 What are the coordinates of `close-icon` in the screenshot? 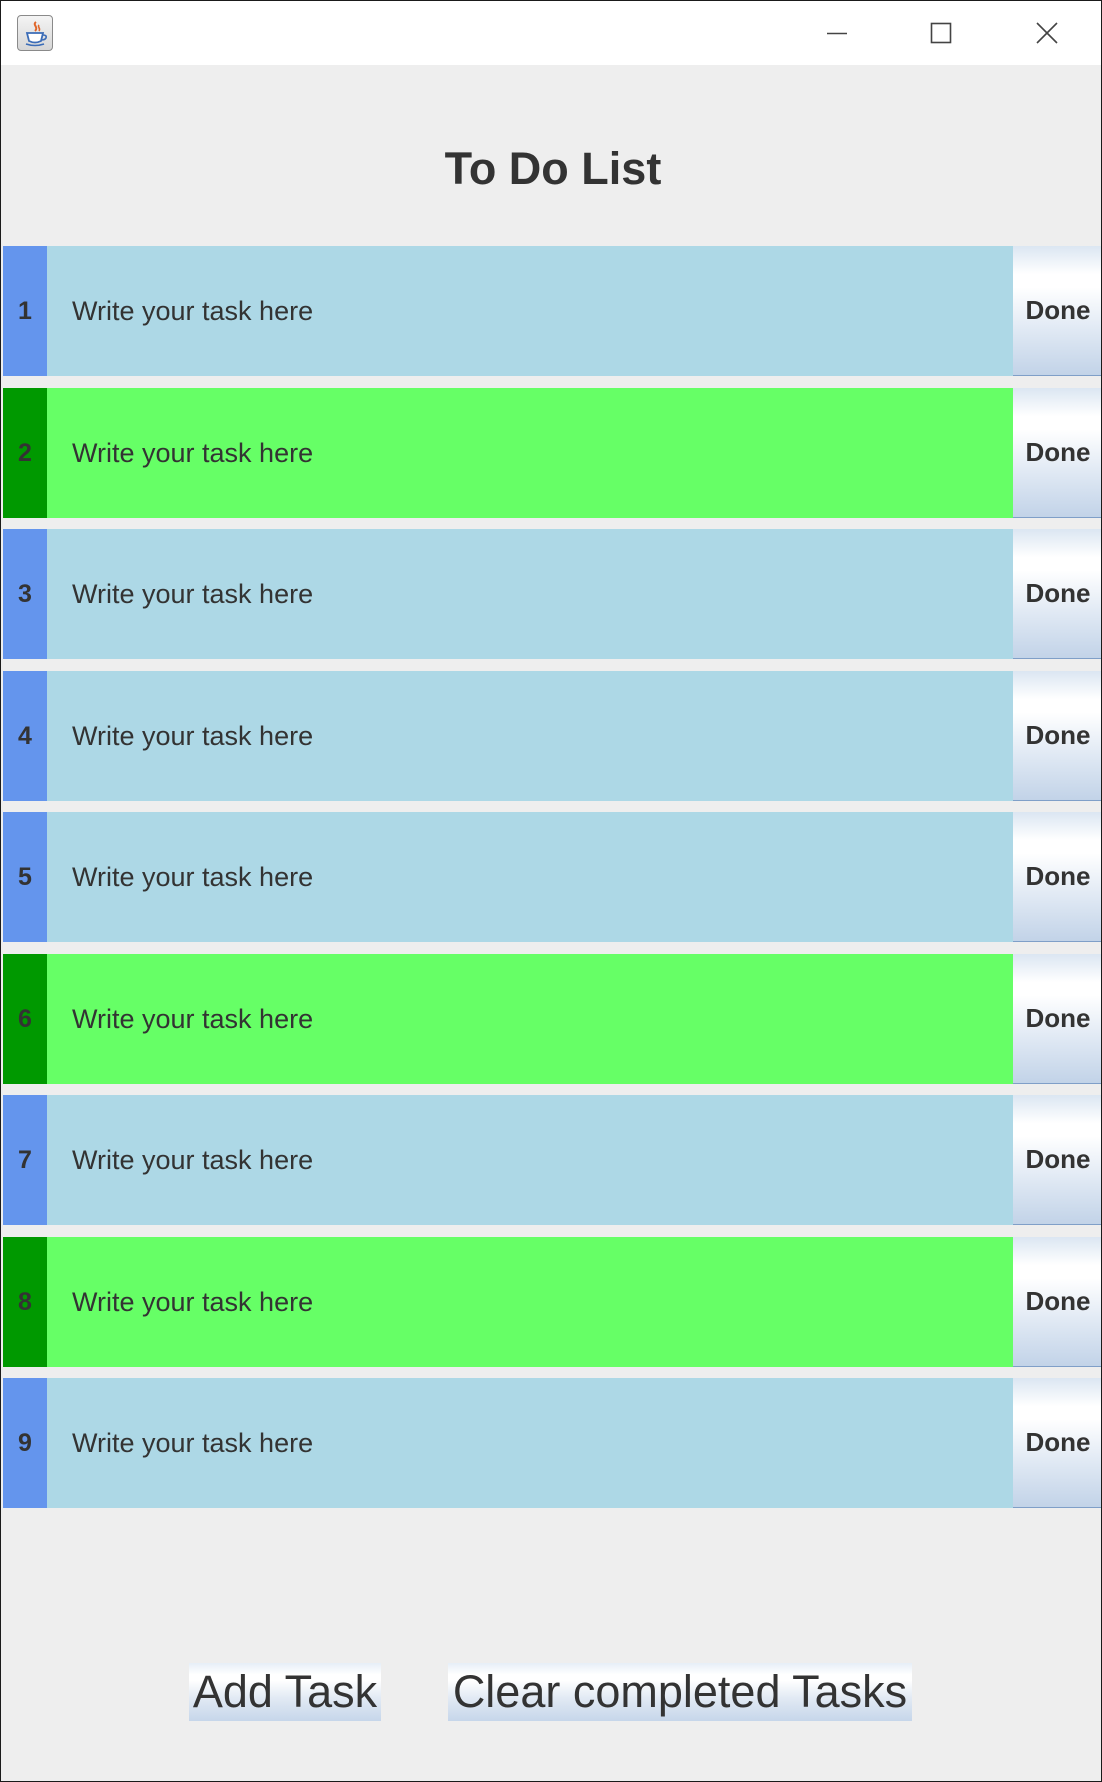 It's located at (1047, 33).